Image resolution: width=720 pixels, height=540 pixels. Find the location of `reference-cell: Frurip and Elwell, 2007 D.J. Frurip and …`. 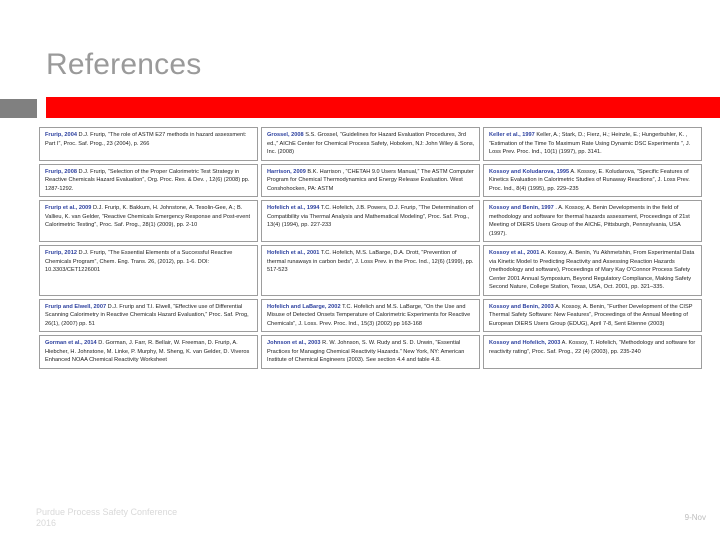

reference-cell: Frurip and Elwell, 2007 D.J. Frurip and … is located at coordinates (148, 315).